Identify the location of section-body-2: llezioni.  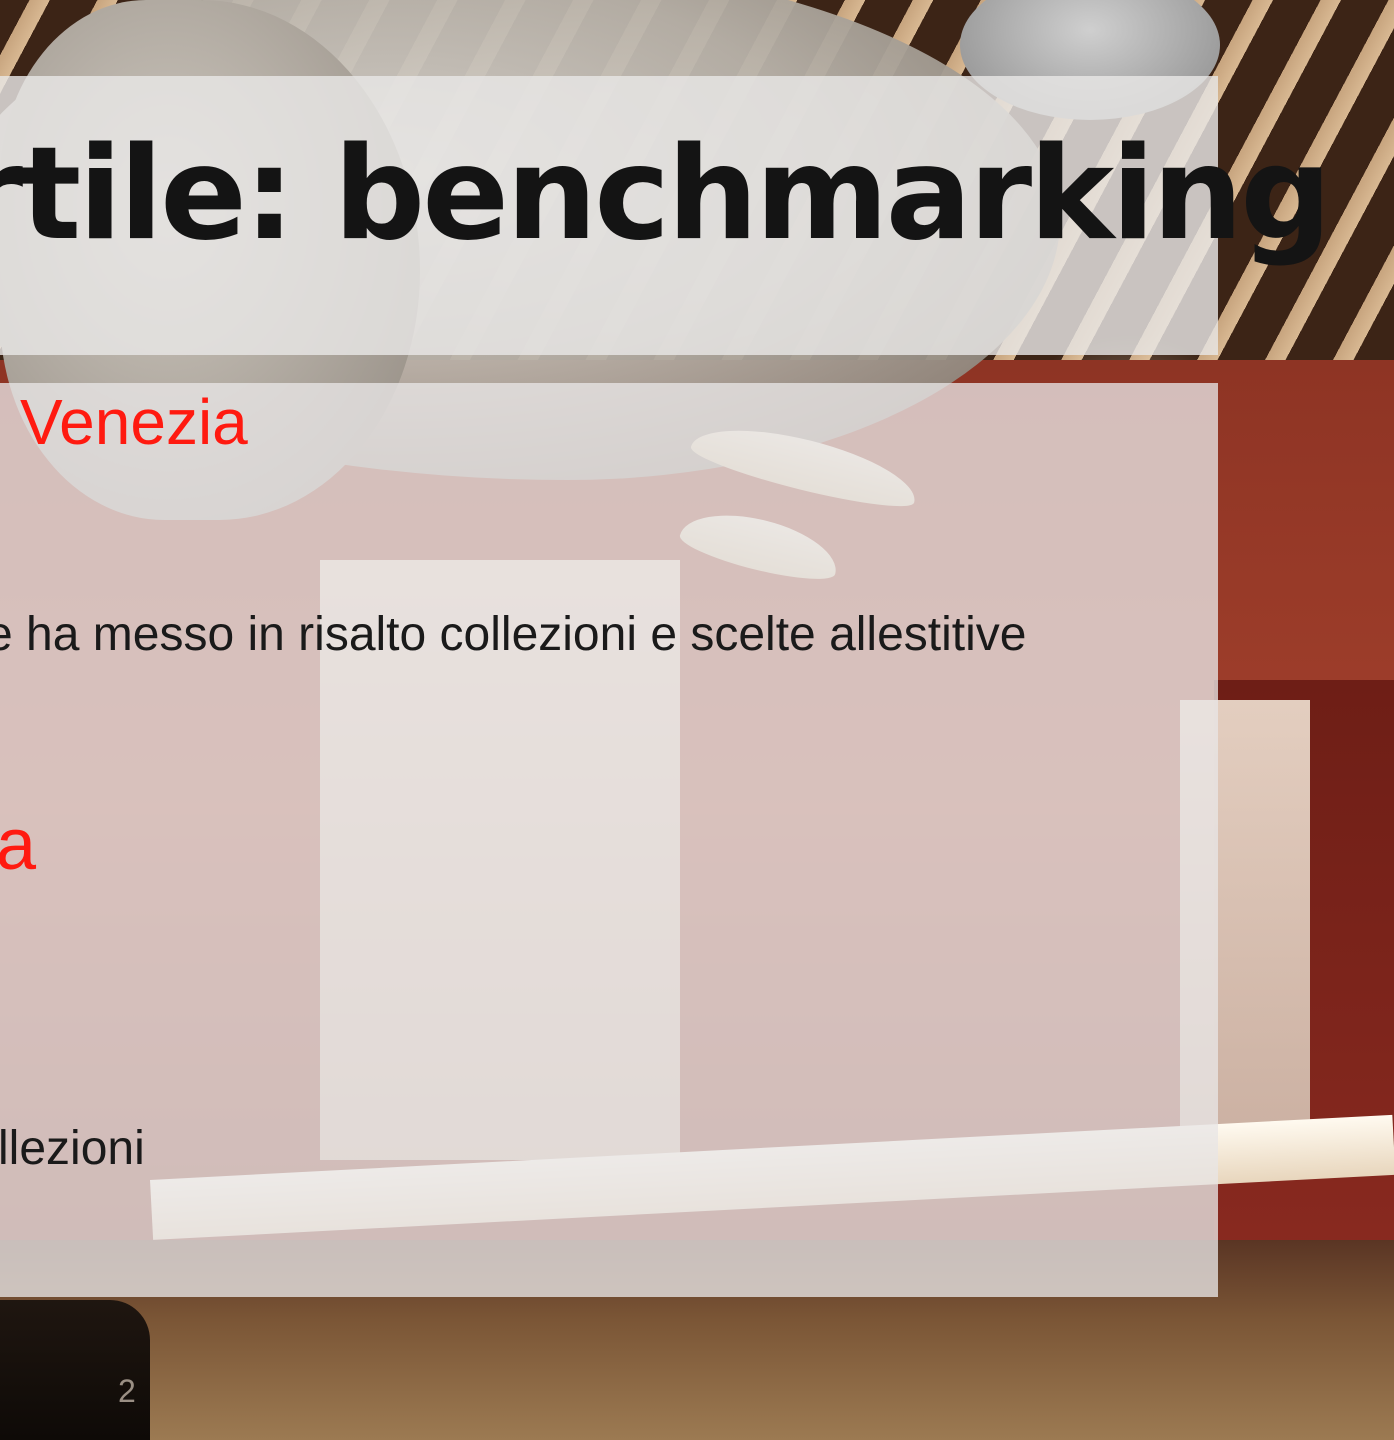
(72, 1148).